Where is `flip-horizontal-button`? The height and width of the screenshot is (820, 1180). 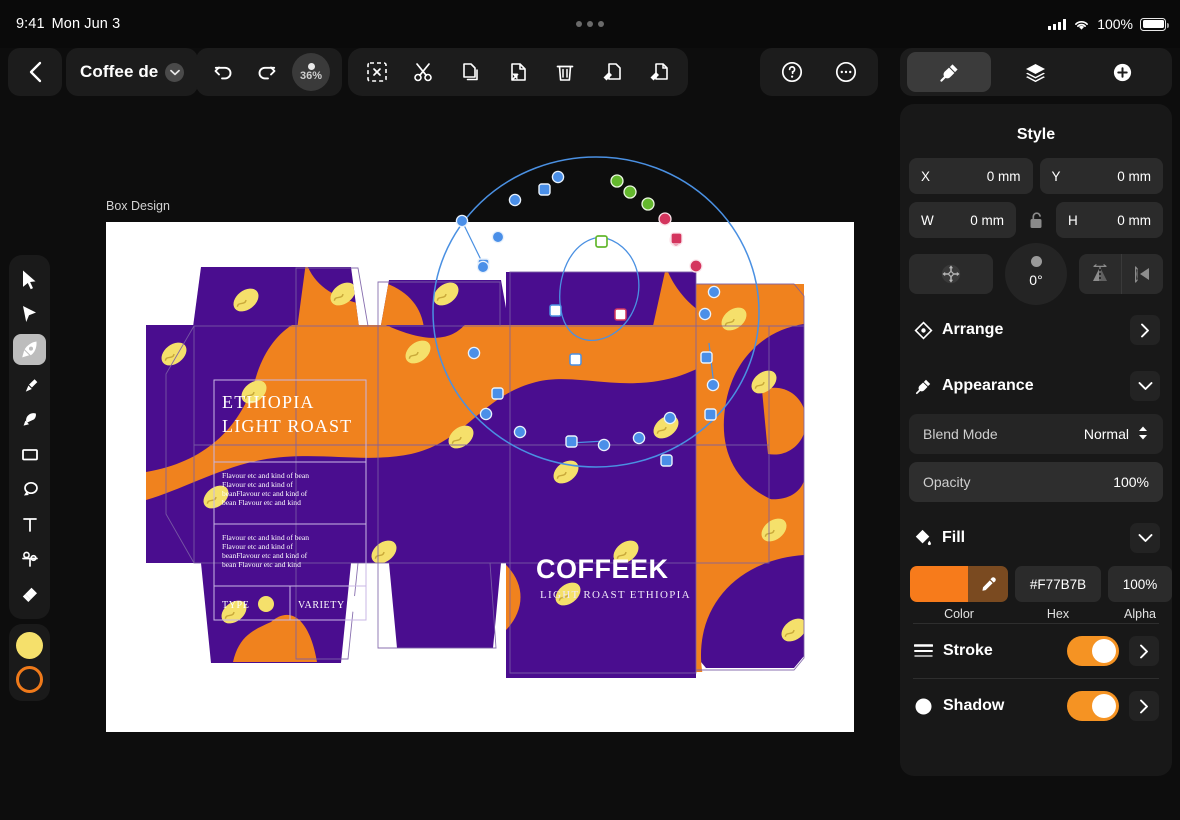 flip-horizontal-button is located at coordinates (1100, 274).